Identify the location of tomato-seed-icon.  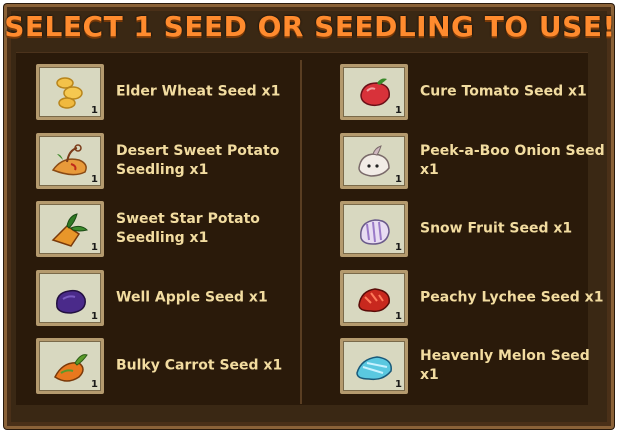
(375, 92).